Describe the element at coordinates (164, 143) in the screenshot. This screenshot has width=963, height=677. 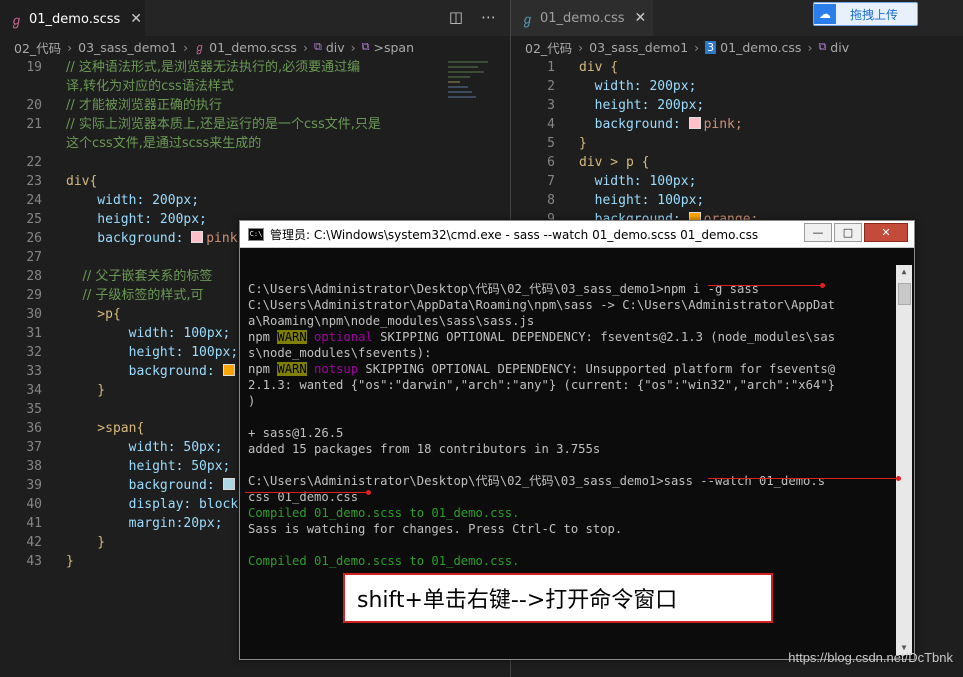
I see `code-text: 这个css文件,是通过scss来生成的` at that location.